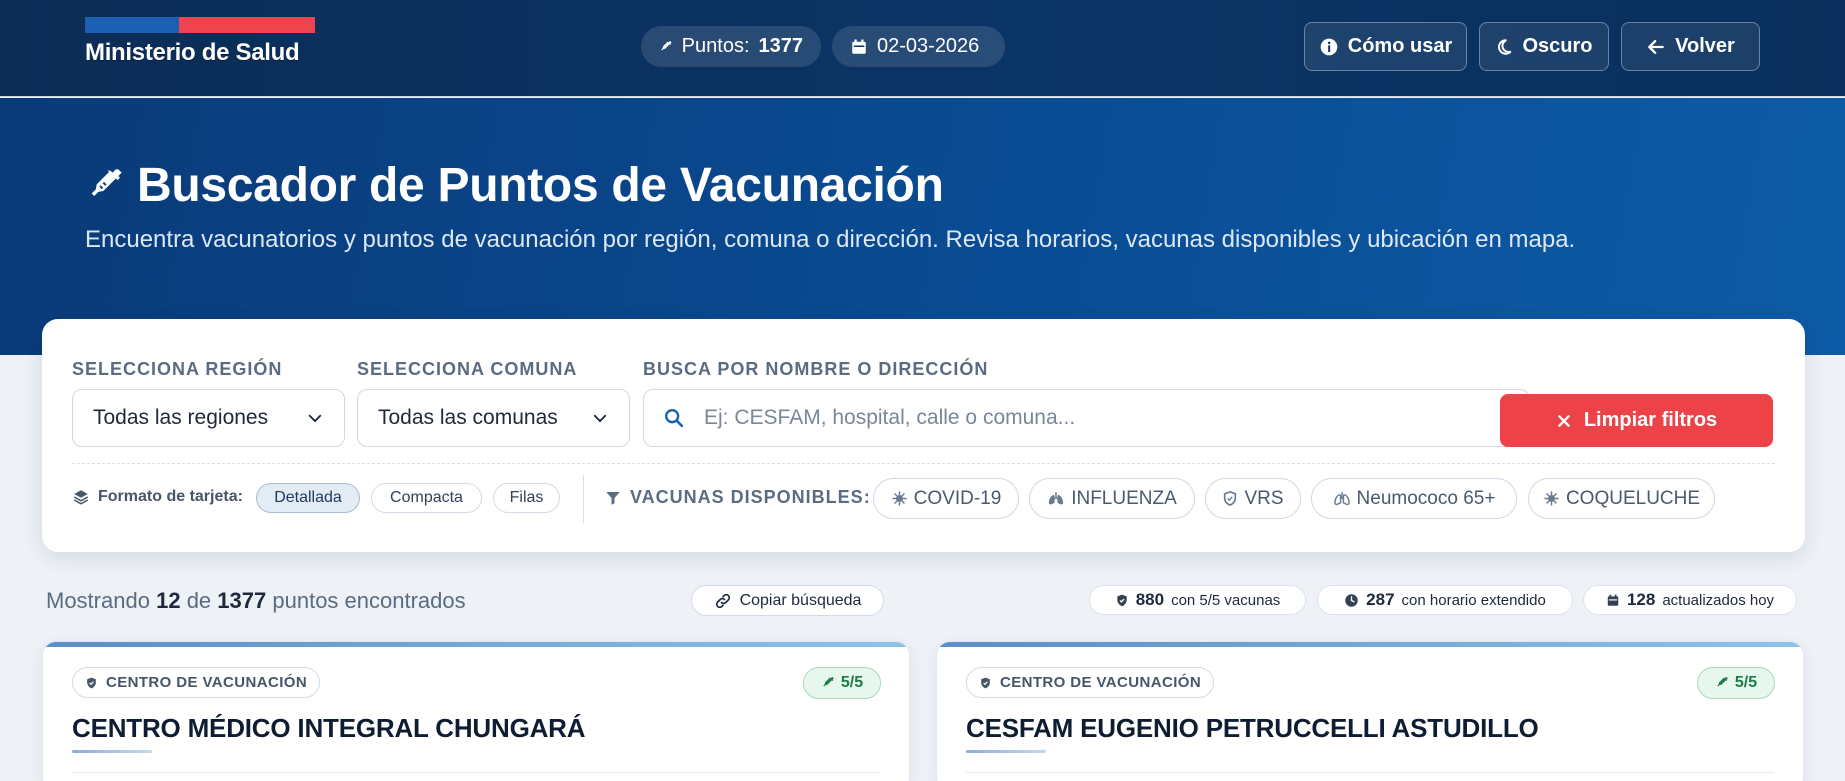 The width and height of the screenshot is (1845, 781). I want to click on card-title: CESFAM EUGENIO PETRUCCELLI ASTUDILLO, so click(1252, 728).